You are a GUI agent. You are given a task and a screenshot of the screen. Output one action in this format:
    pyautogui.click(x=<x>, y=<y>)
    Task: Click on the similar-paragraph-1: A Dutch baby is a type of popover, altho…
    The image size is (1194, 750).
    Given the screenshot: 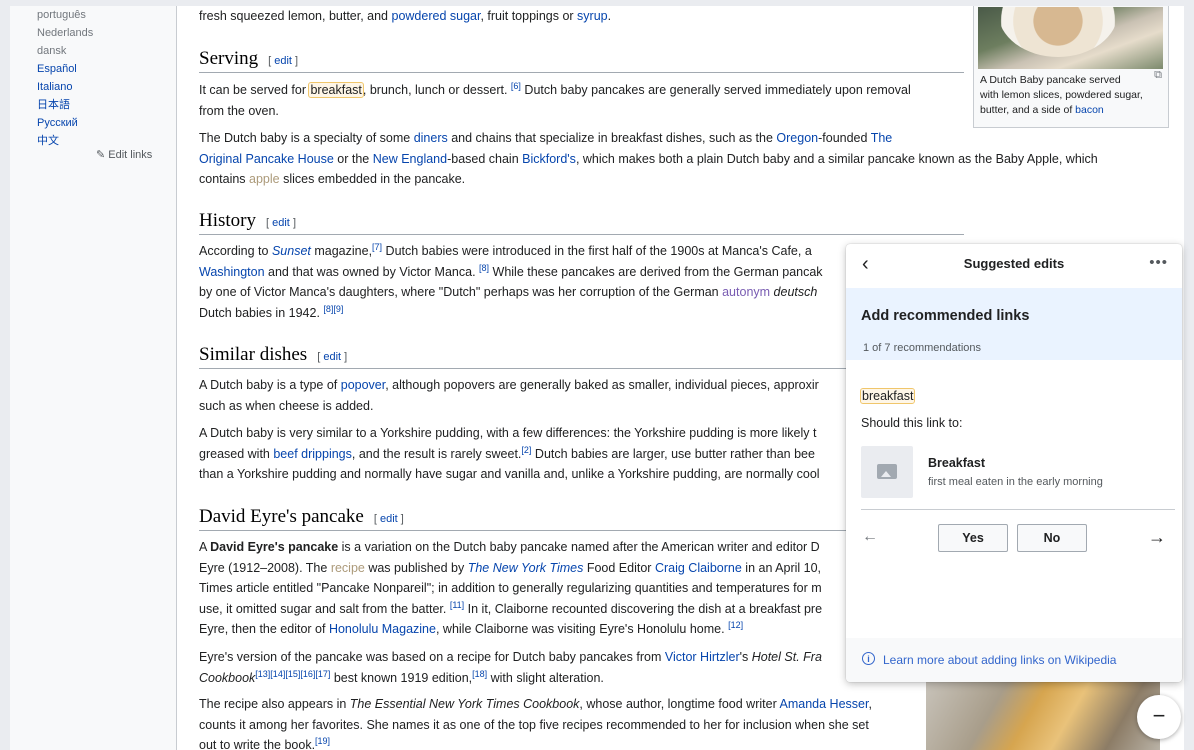 What is the action you would take?
    pyautogui.click(x=509, y=395)
    